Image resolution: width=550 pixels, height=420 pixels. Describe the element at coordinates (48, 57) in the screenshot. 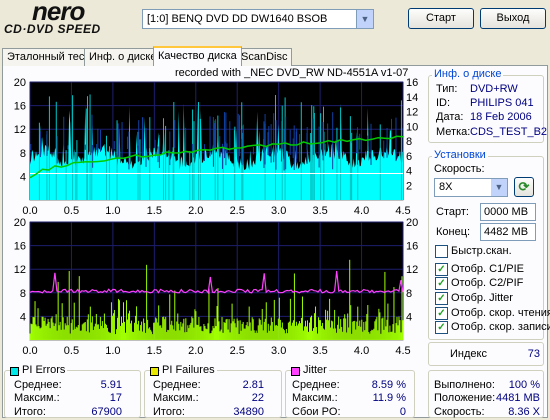

I see `tab-benchmark: Эталонный тест` at that location.